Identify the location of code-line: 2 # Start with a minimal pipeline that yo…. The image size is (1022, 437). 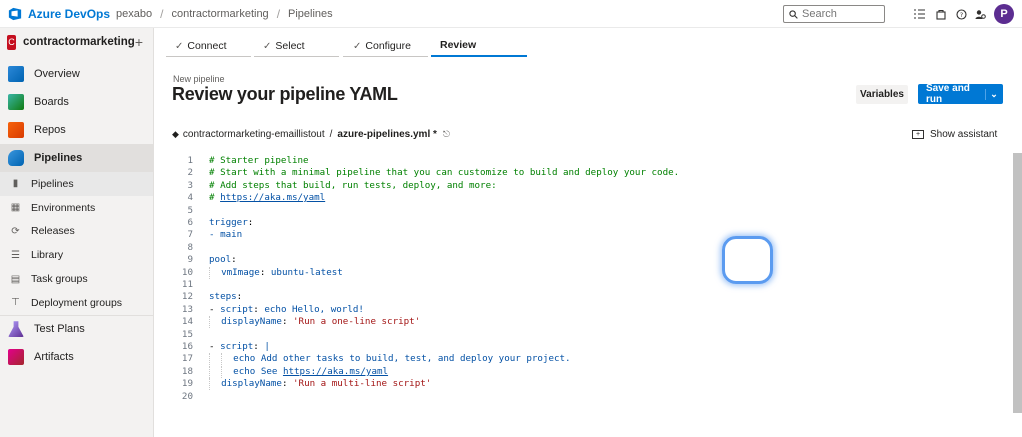
(422, 173).